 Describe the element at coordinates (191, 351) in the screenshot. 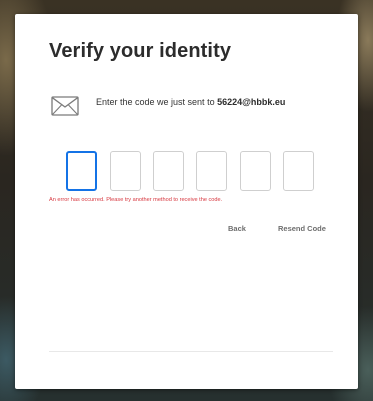

I see `divider` at that location.